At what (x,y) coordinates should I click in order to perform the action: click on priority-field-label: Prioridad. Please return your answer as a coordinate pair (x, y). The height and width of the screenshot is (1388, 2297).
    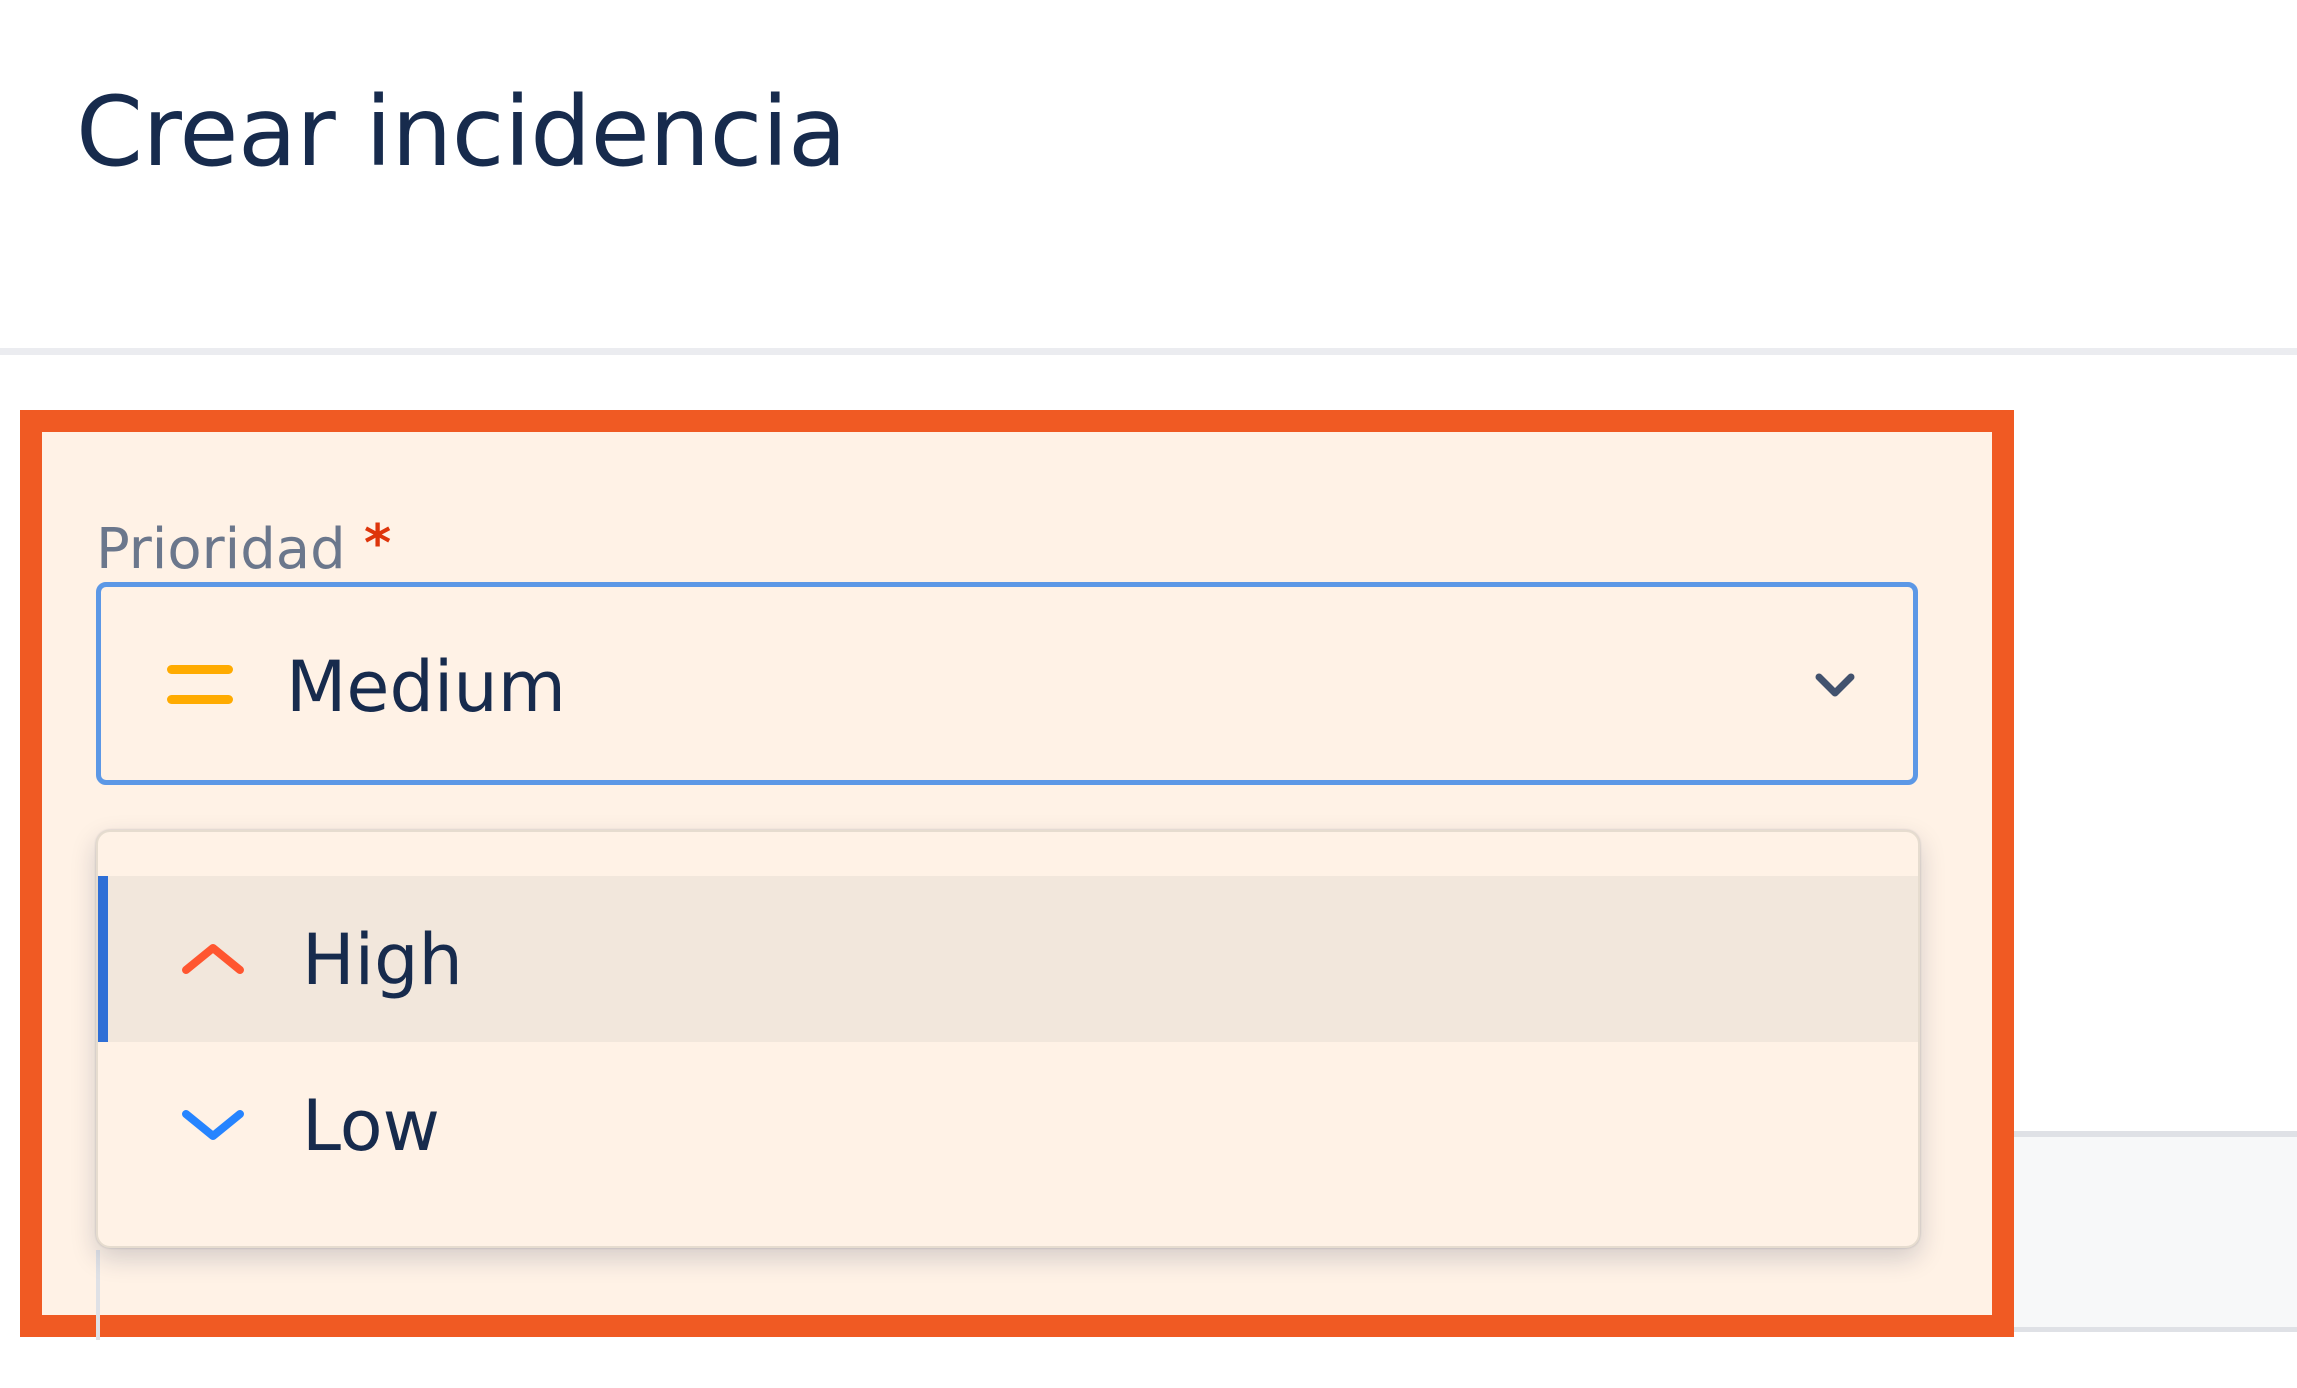
    Looking at the image, I should click on (221, 549).